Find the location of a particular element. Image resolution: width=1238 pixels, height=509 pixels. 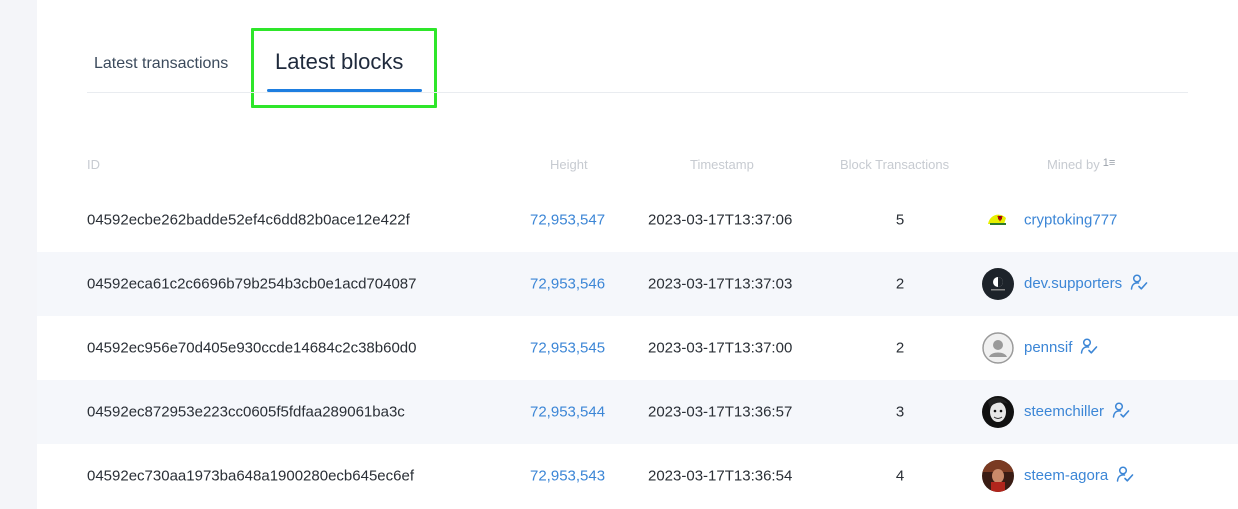

header-id: ID is located at coordinates (93, 164).